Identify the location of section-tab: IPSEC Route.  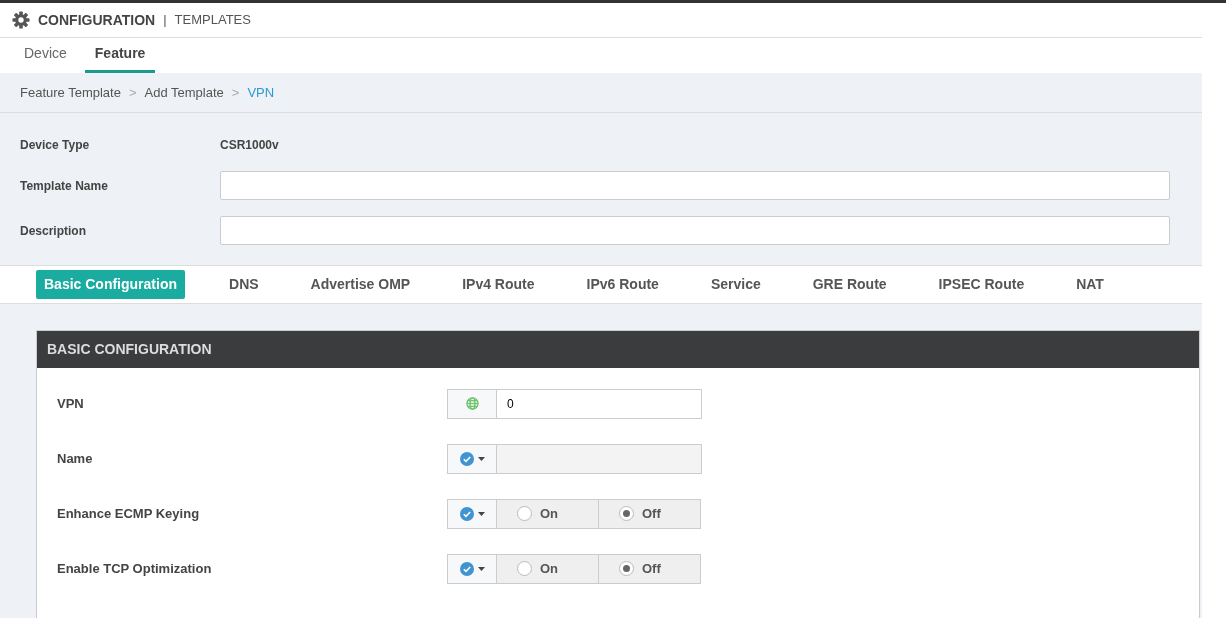
(981, 284).